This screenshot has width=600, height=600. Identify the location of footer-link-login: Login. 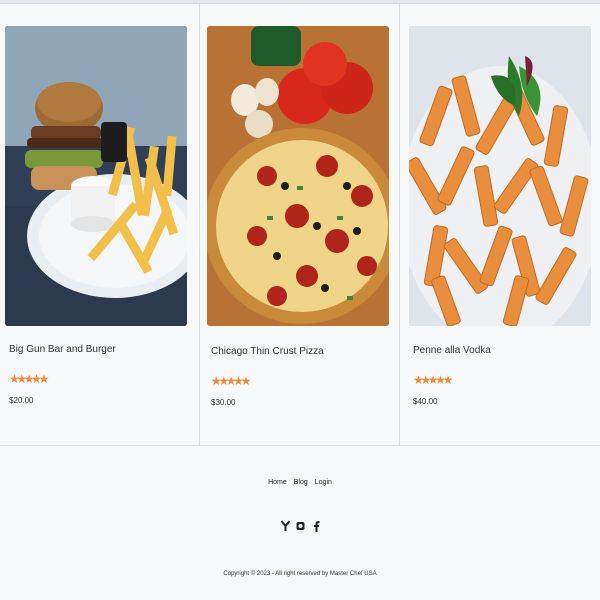
(323, 482).